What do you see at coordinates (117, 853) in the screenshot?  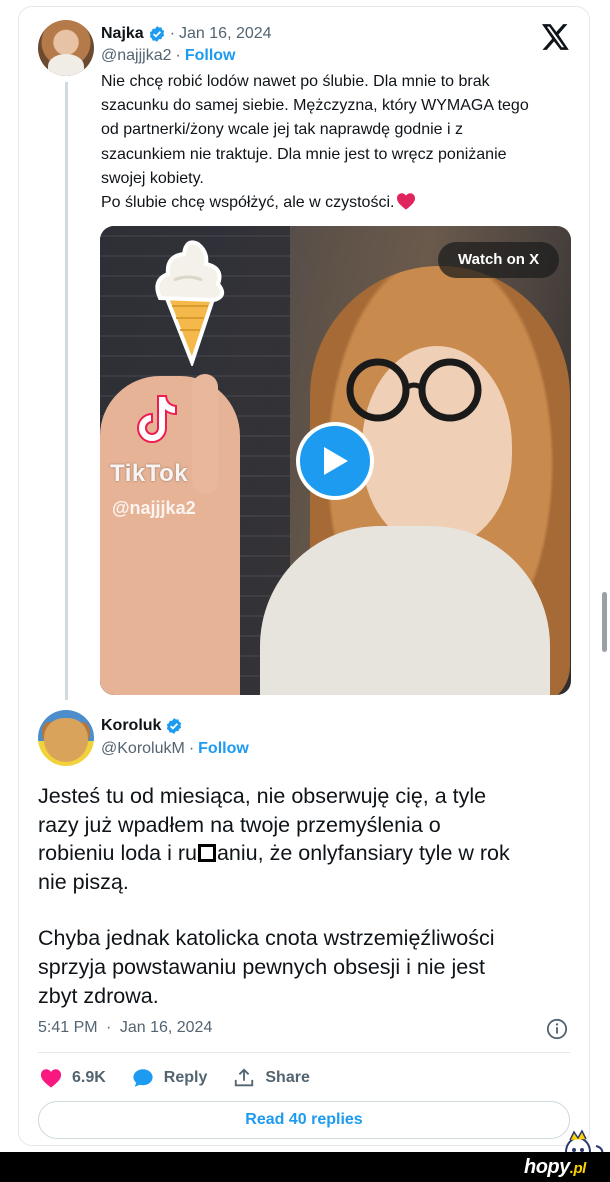 I see `tweet-text-fragment: robieniu loda i ru` at bounding box center [117, 853].